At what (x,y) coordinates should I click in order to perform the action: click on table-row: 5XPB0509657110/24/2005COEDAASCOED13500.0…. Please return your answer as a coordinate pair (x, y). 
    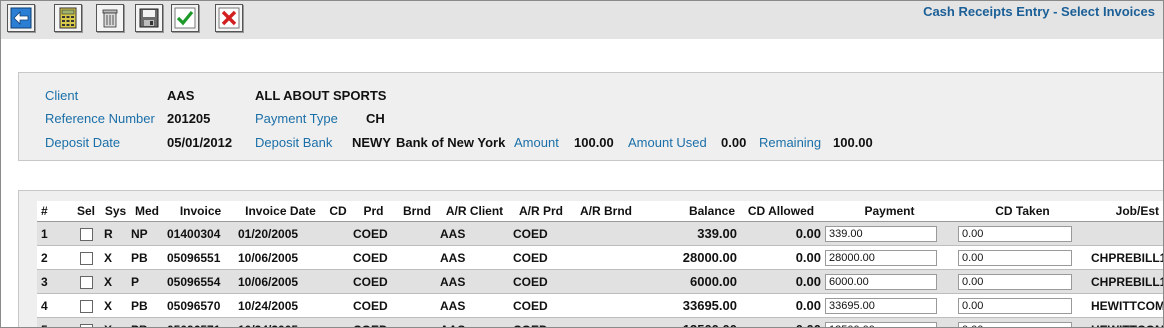
    Looking at the image, I should click on (600, 322).